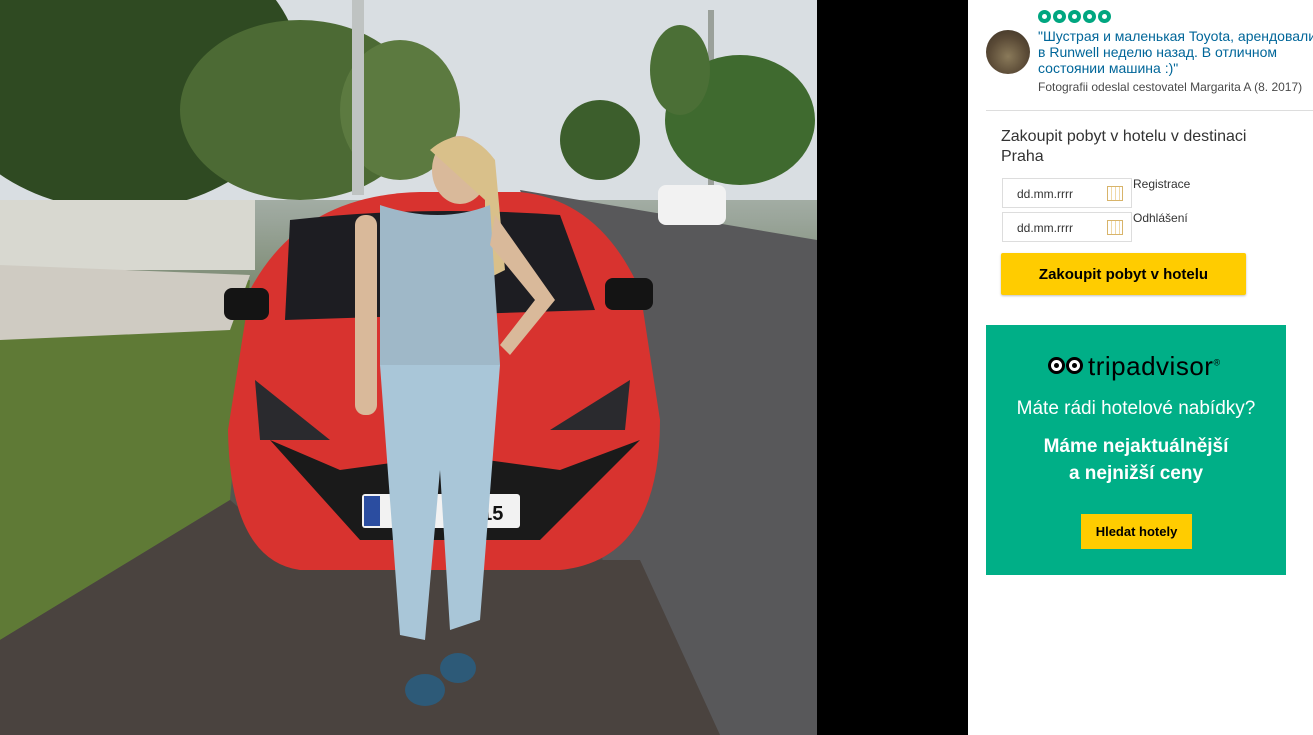  I want to click on ad-question: Máte rádi hotelové nabídky?, so click(1136, 408).